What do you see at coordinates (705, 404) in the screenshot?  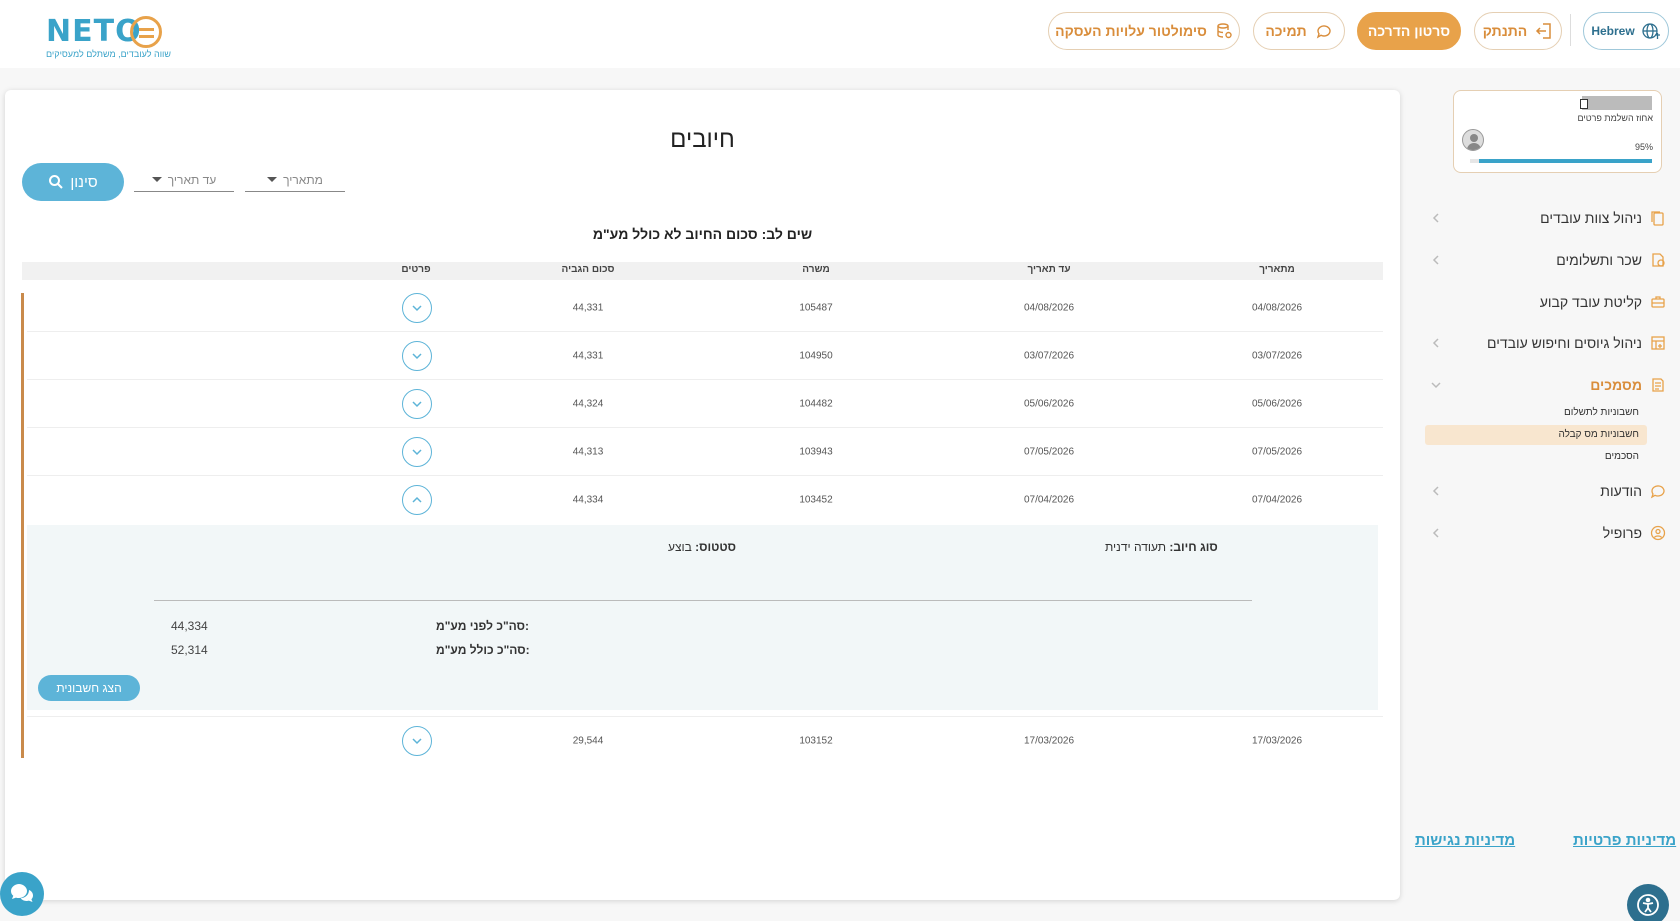 I see `table-row: 05/06/2026 05/06/2026 104482 44,324` at bounding box center [705, 404].